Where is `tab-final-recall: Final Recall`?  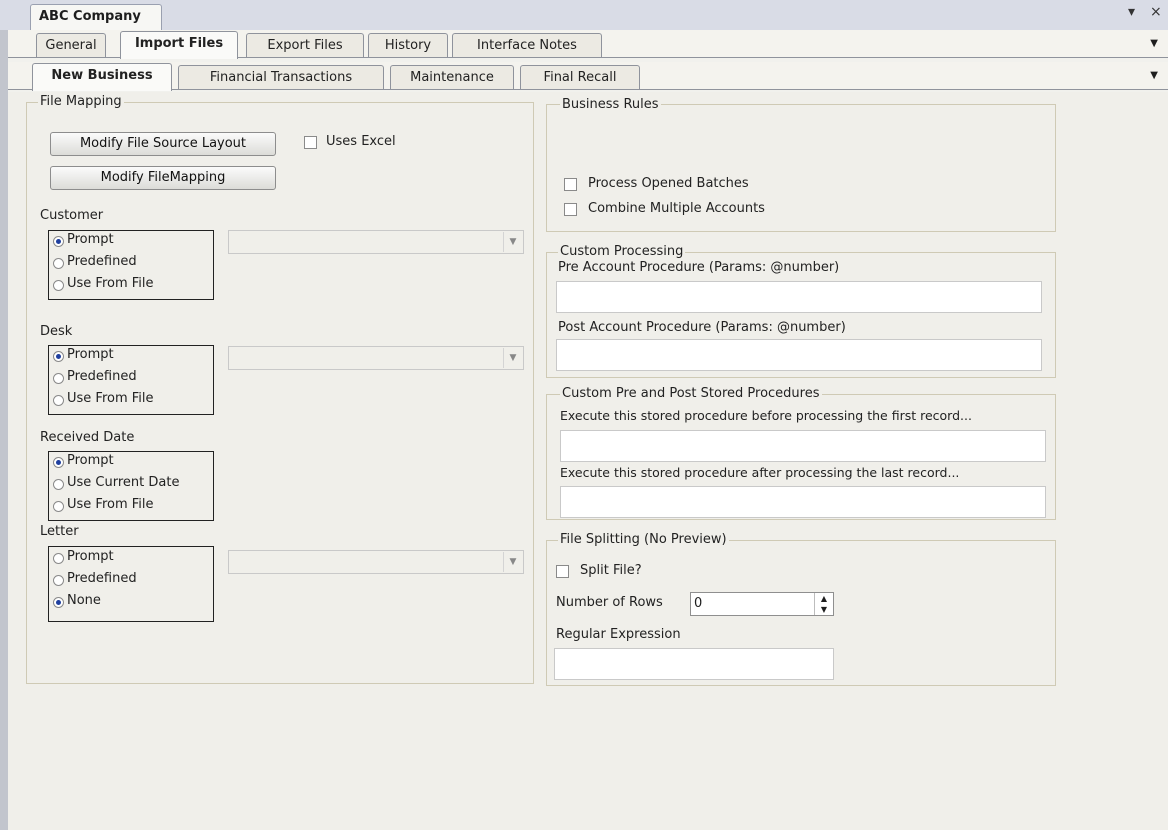 tab-final-recall: Final Recall is located at coordinates (580, 77).